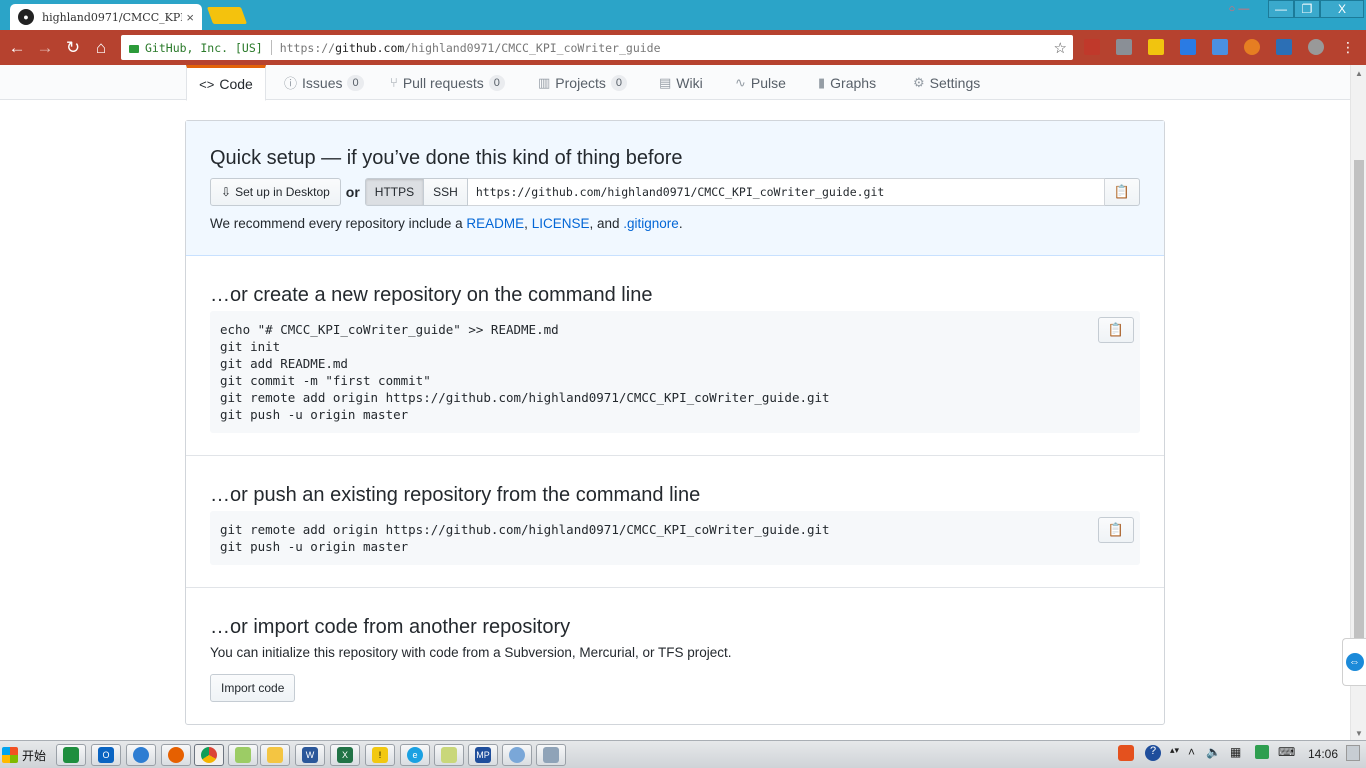  Describe the element at coordinates (847, 82) in the screenshot. I see `tab-graphs: ▮ Graphs` at that location.